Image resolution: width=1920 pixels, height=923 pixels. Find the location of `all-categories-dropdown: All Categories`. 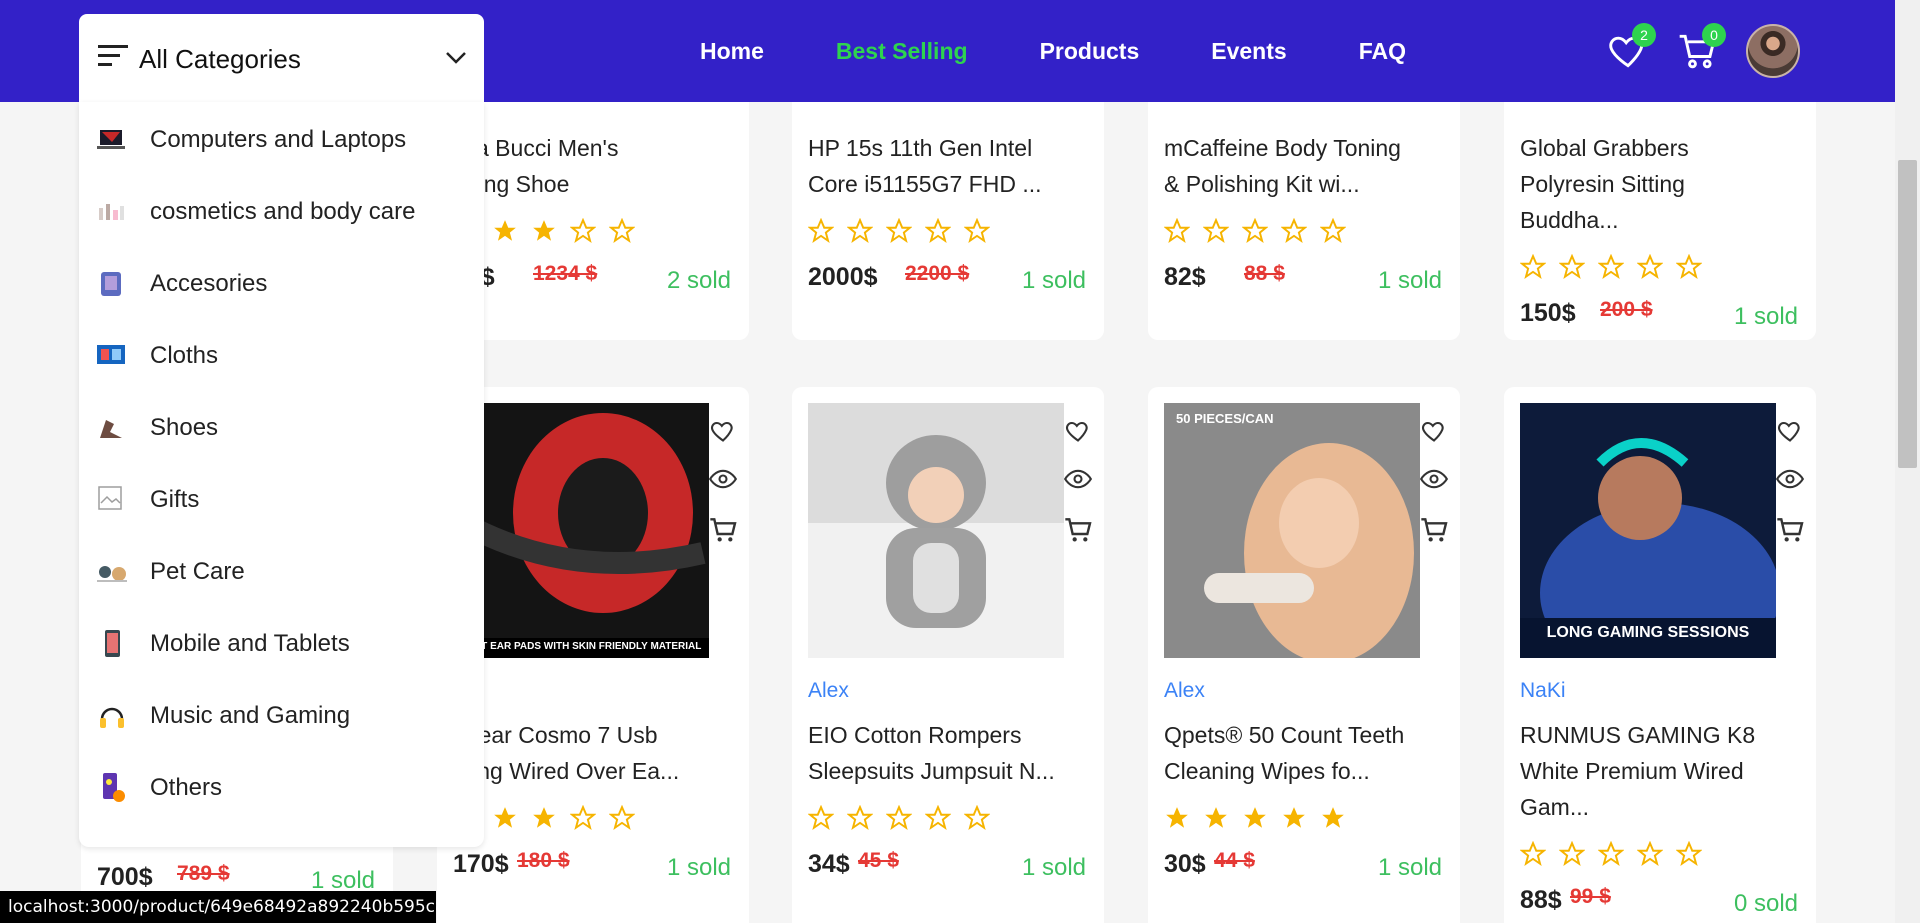

all-categories-dropdown: All Categories is located at coordinates (281, 58).